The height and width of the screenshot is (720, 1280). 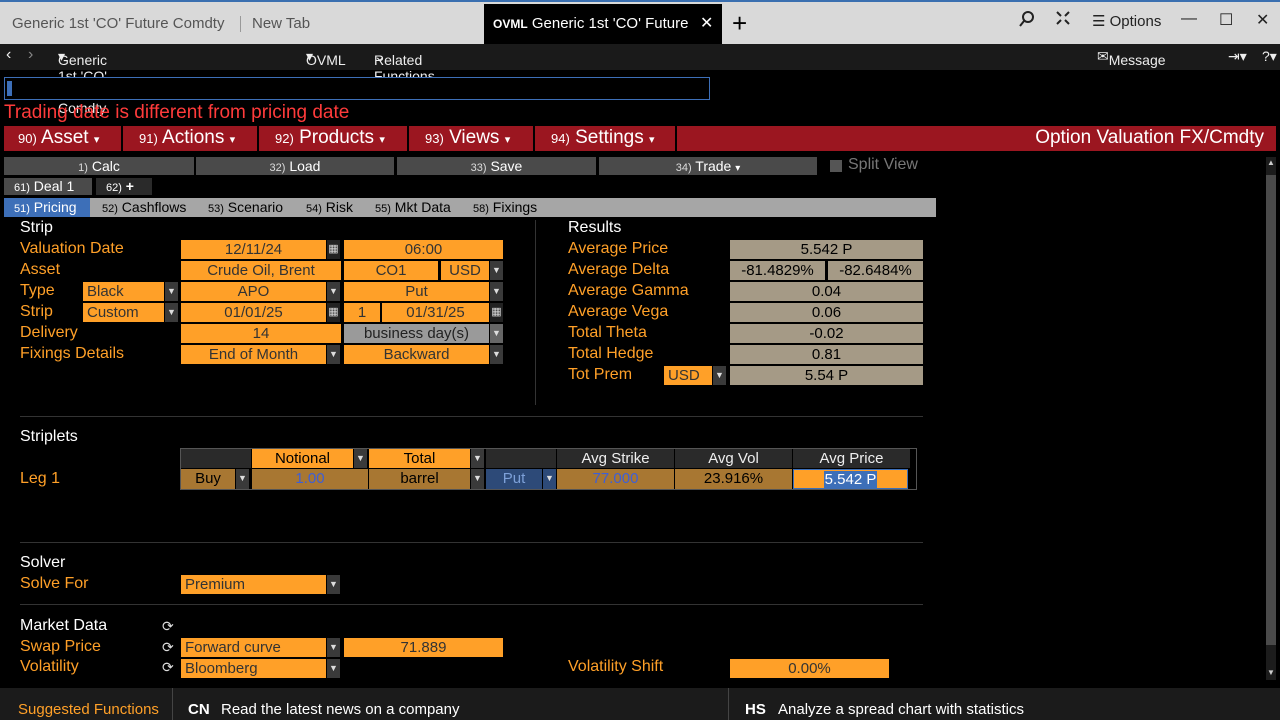 What do you see at coordinates (295, 166) in the screenshot?
I see `load-button: 32) Load` at bounding box center [295, 166].